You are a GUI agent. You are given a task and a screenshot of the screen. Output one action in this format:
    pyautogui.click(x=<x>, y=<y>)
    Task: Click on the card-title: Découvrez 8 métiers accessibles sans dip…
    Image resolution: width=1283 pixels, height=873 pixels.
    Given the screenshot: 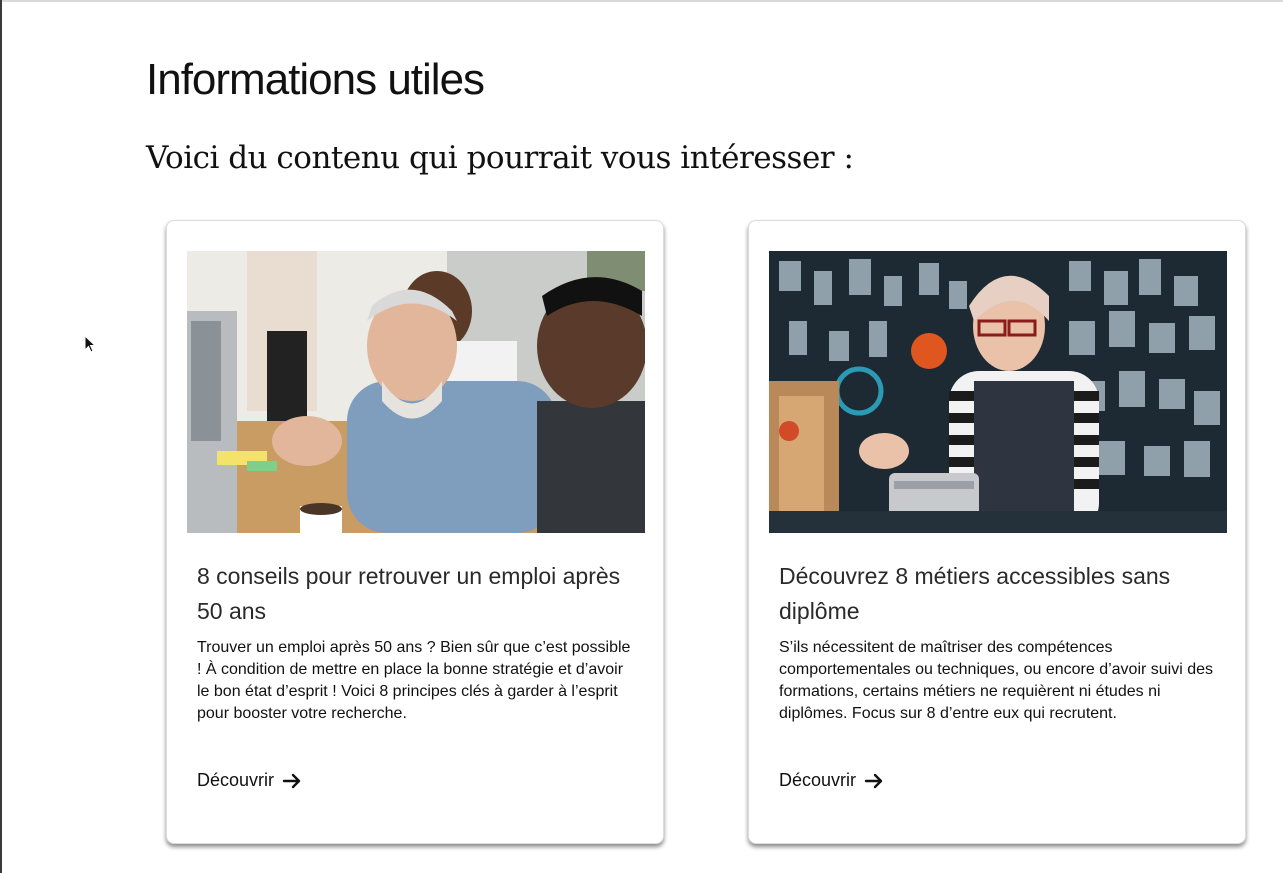 What is the action you would take?
    pyautogui.click(x=999, y=594)
    